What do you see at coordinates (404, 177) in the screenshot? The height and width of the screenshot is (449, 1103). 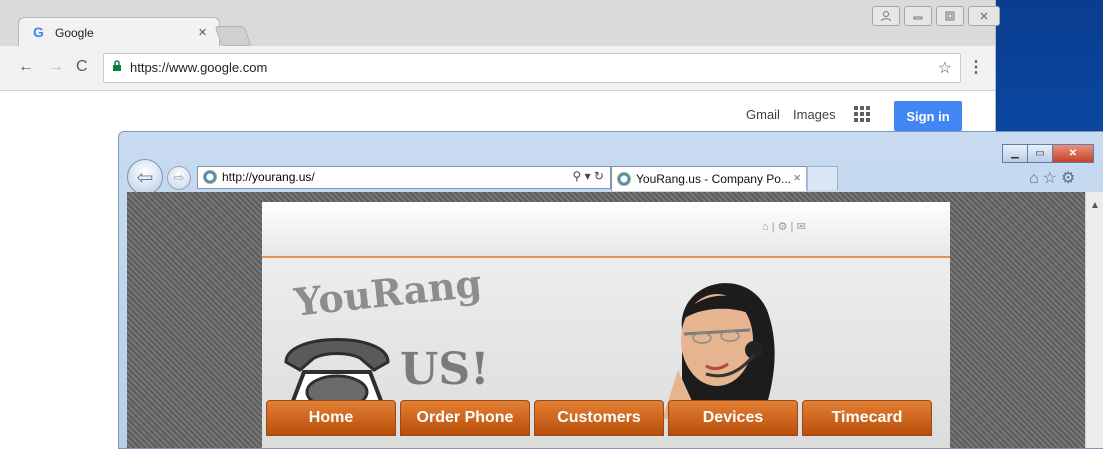 I see `ie-address-bar: http://yourang.us/ ⚲ ▾ ↻` at bounding box center [404, 177].